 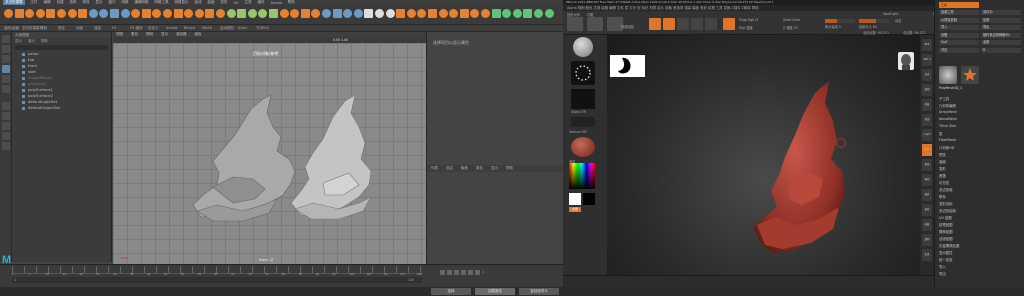 What do you see at coordinates (970, 75) in the screenshot?
I see `star-tool-icon` at bounding box center [970, 75].